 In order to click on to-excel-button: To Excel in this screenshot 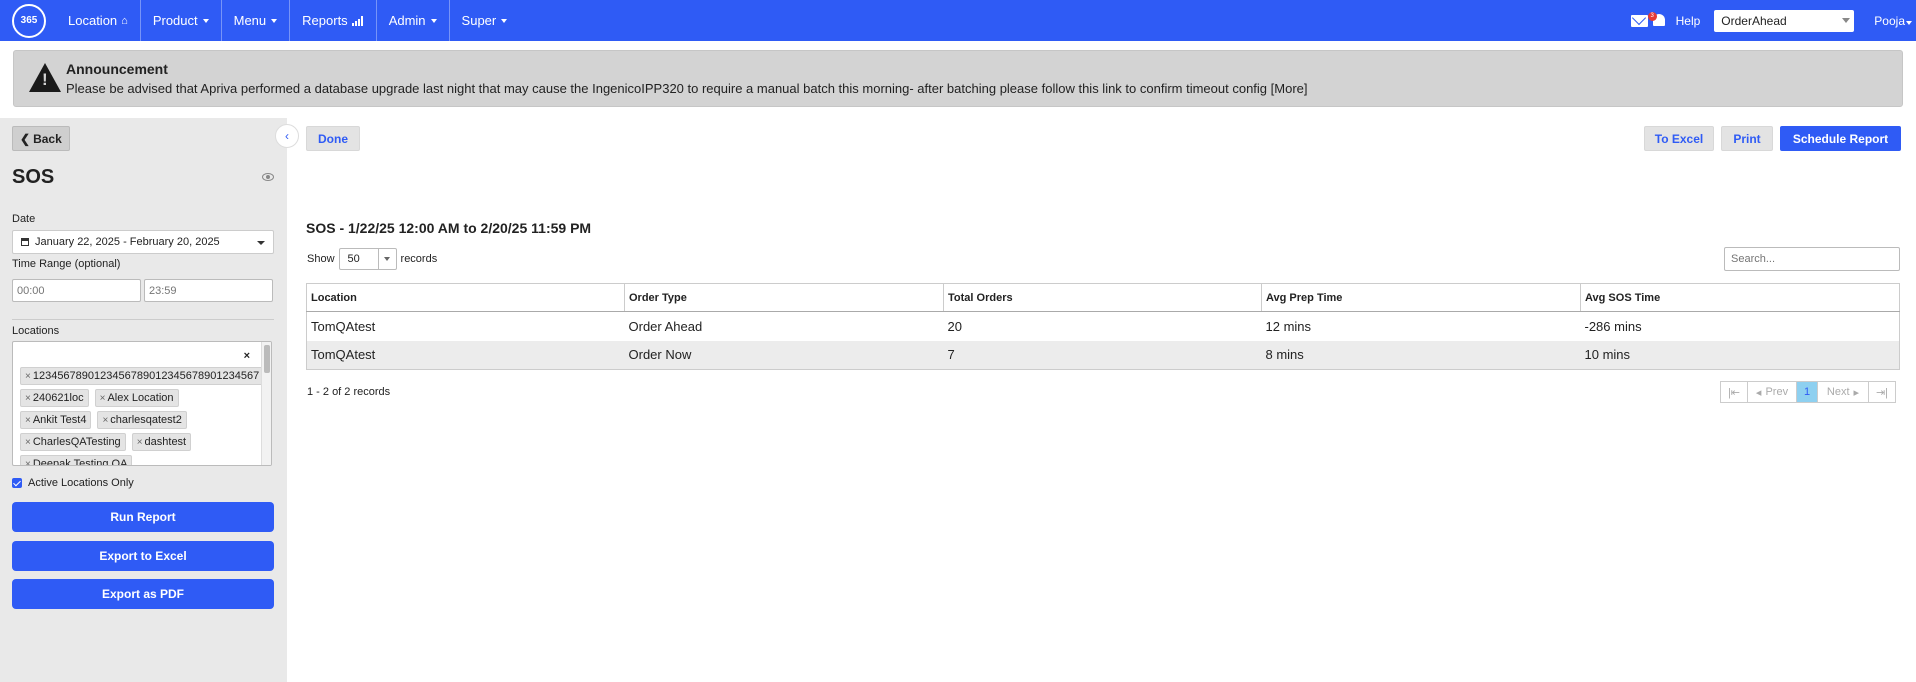, I will do `click(1679, 138)`.